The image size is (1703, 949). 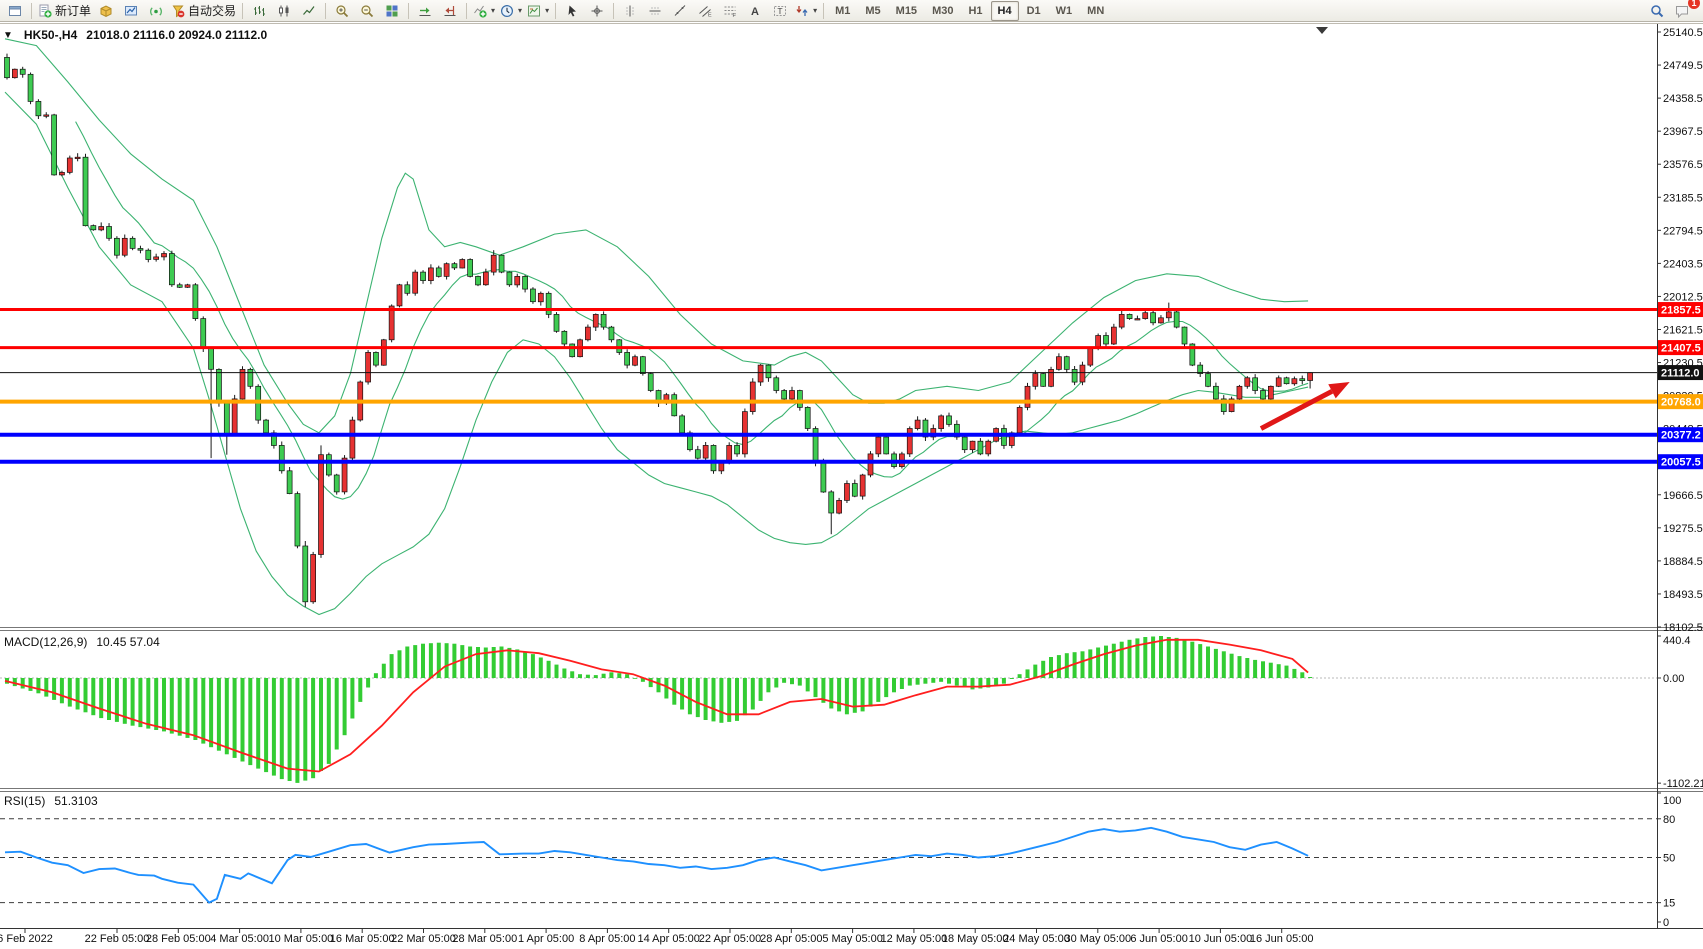 What do you see at coordinates (239, 939) in the screenshot?
I see `svg-text: 4 Mar 05:00` at bounding box center [239, 939].